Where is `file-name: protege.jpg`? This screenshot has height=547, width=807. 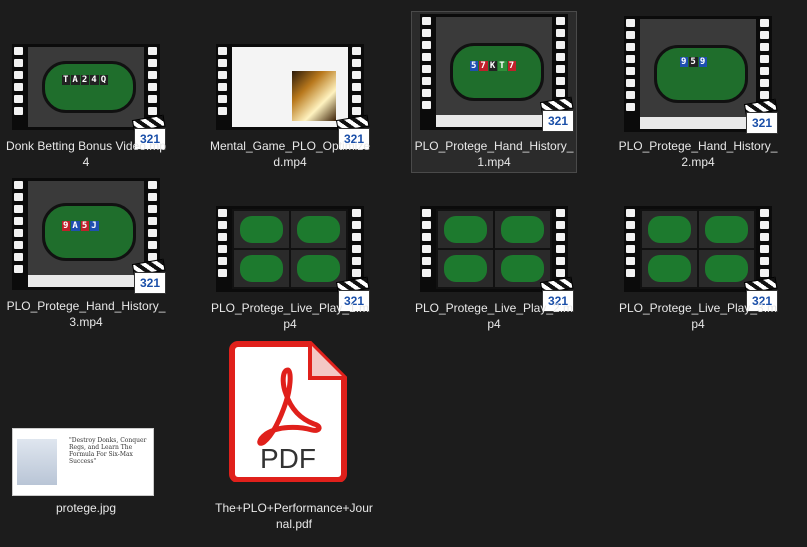 file-name: protege.jpg is located at coordinates (86, 508).